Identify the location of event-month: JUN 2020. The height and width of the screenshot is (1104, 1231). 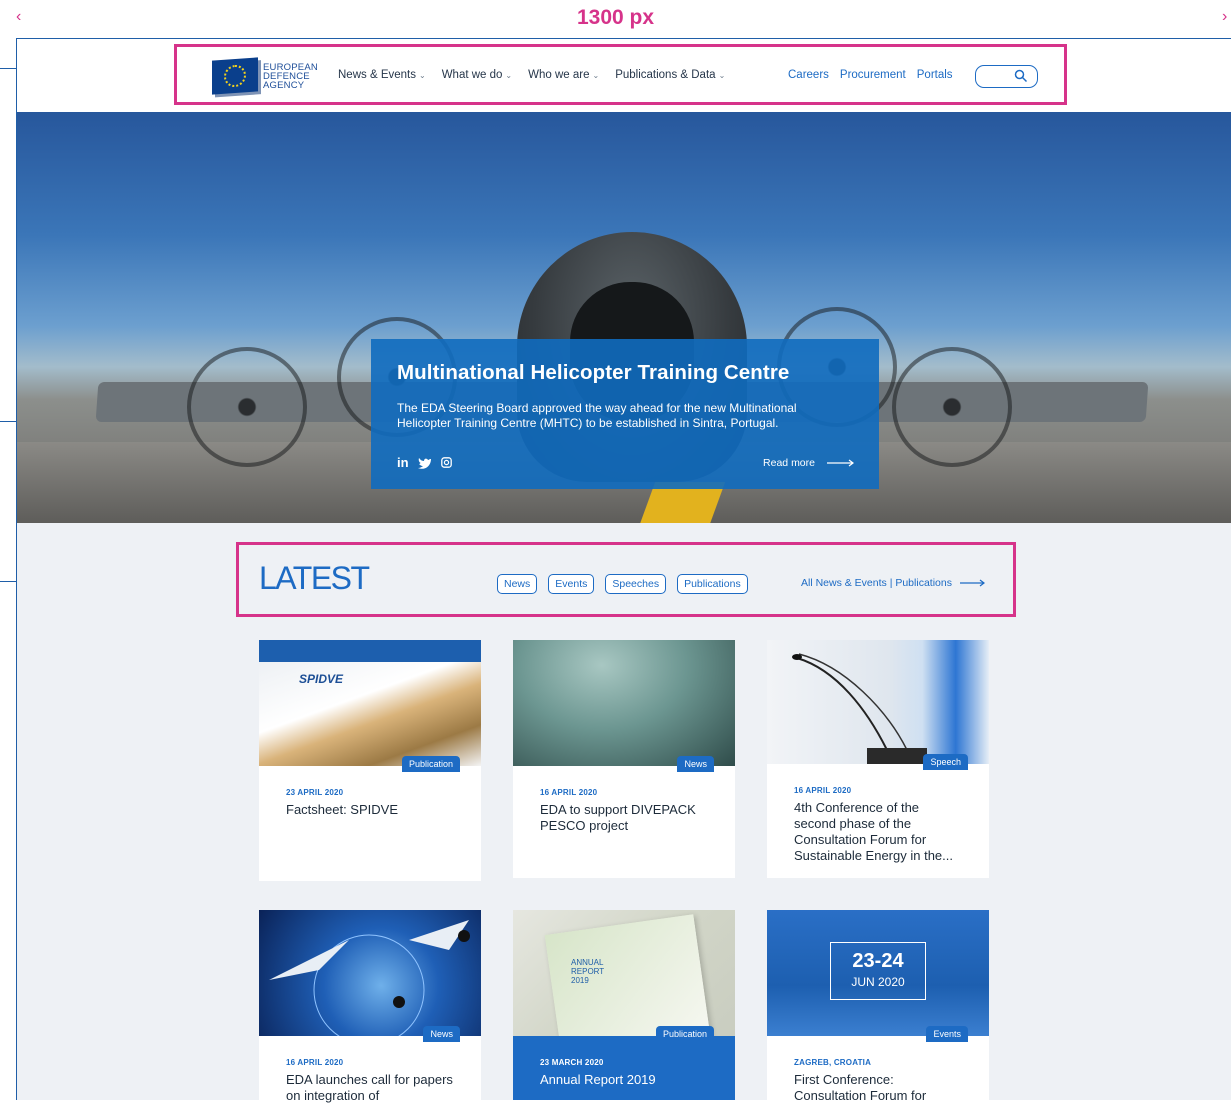
(878, 982).